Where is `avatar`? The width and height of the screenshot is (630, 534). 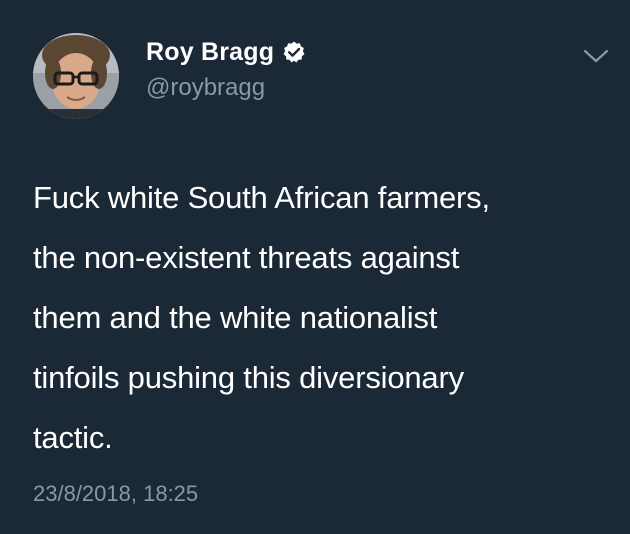 avatar is located at coordinates (76, 76).